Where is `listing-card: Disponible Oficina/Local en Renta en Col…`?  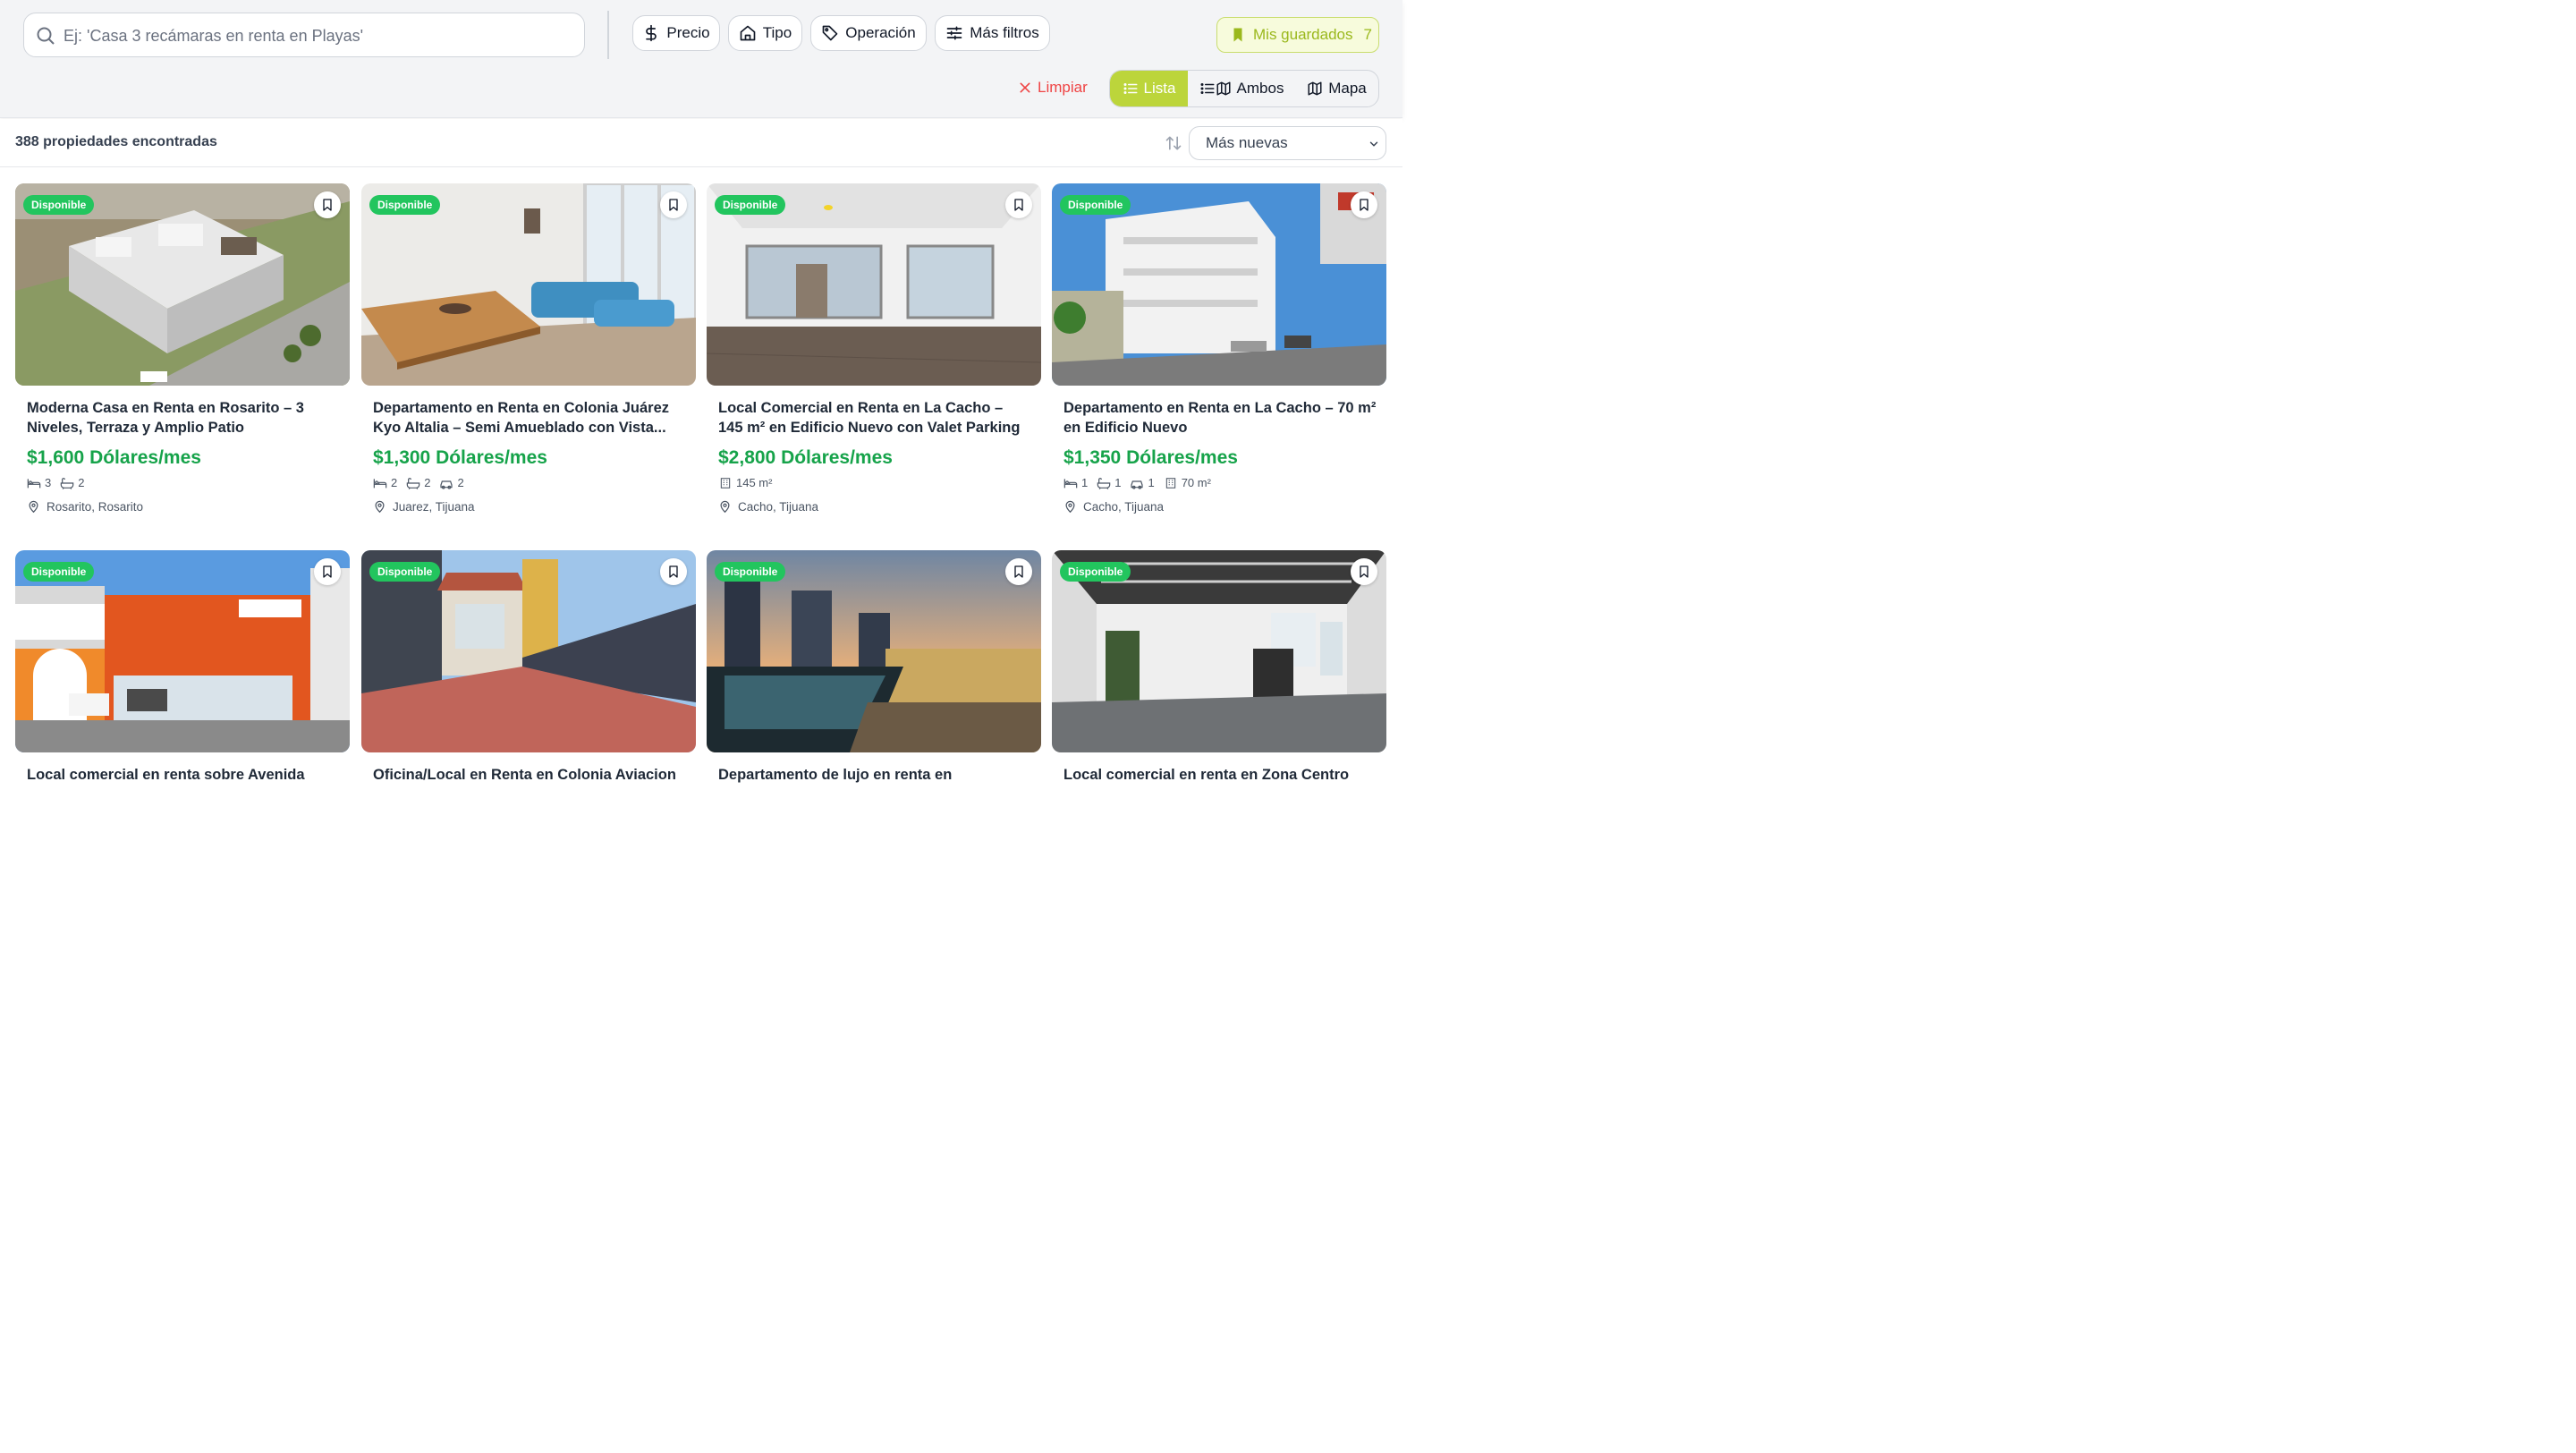 listing-card: Disponible Oficina/Local en Renta en Col… is located at coordinates (528, 729).